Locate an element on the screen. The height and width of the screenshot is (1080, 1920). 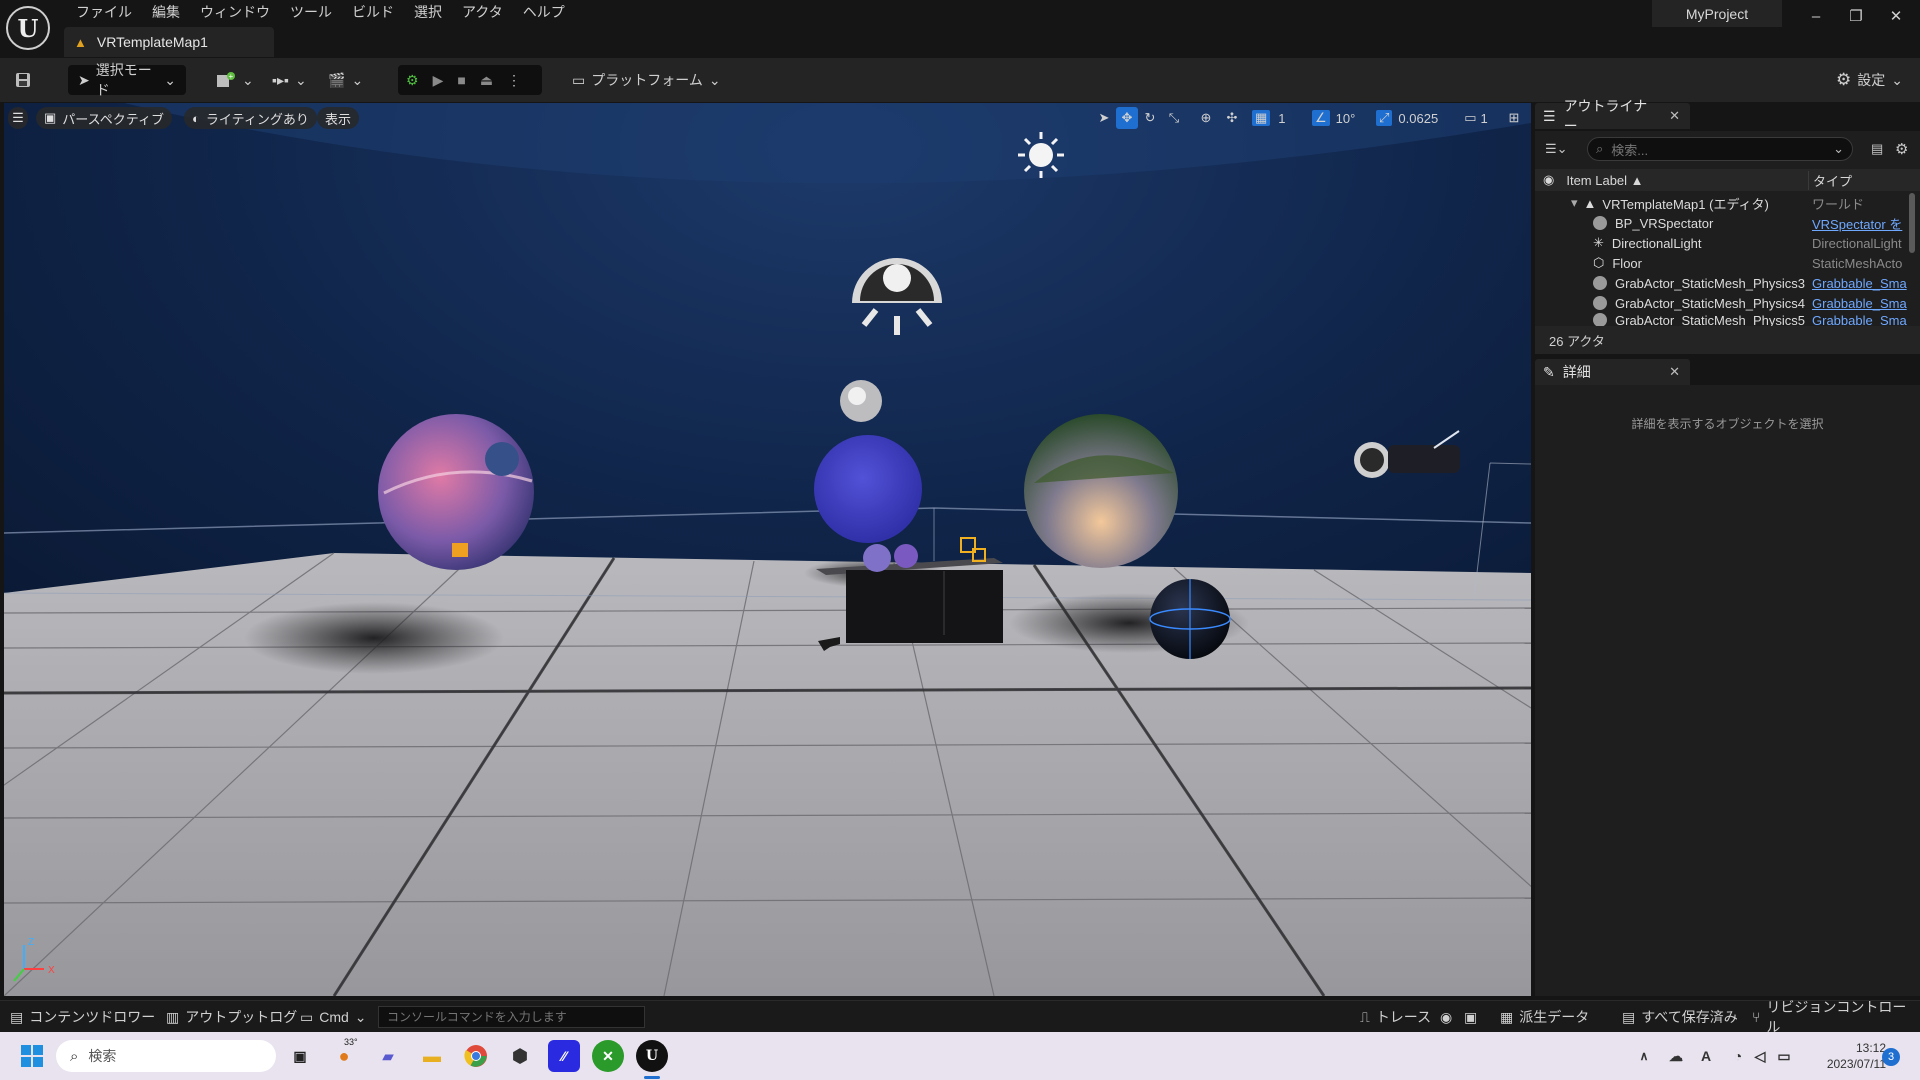
rotation-snap-toggle: ∠ 10° is located at coordinates (1337, 118).